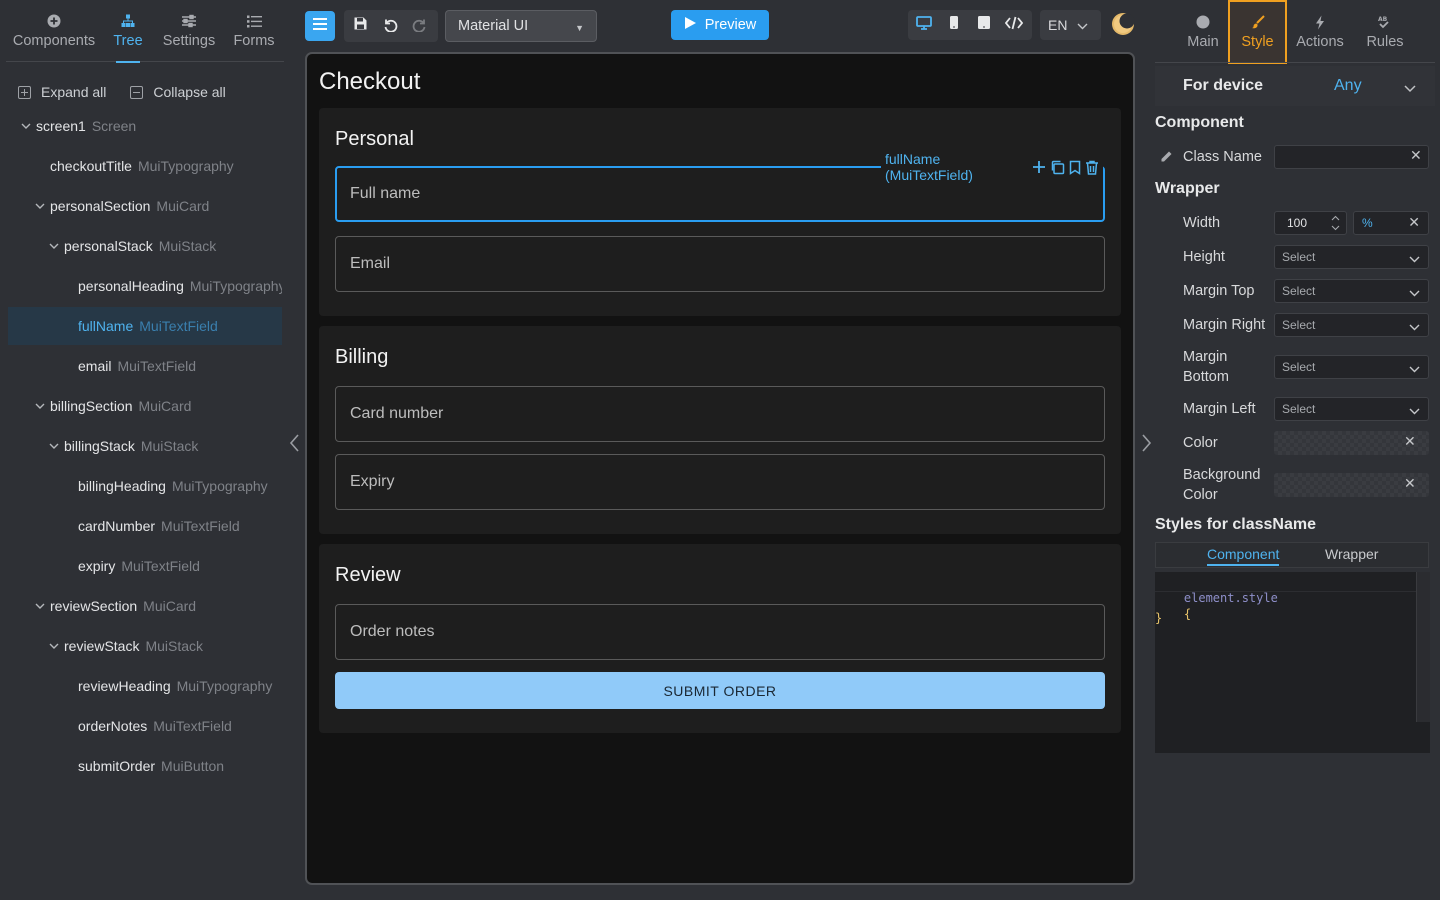 The width and height of the screenshot is (1440, 900). I want to click on full-name-field: Full name fullName (MuiTextField), so click(720, 186).